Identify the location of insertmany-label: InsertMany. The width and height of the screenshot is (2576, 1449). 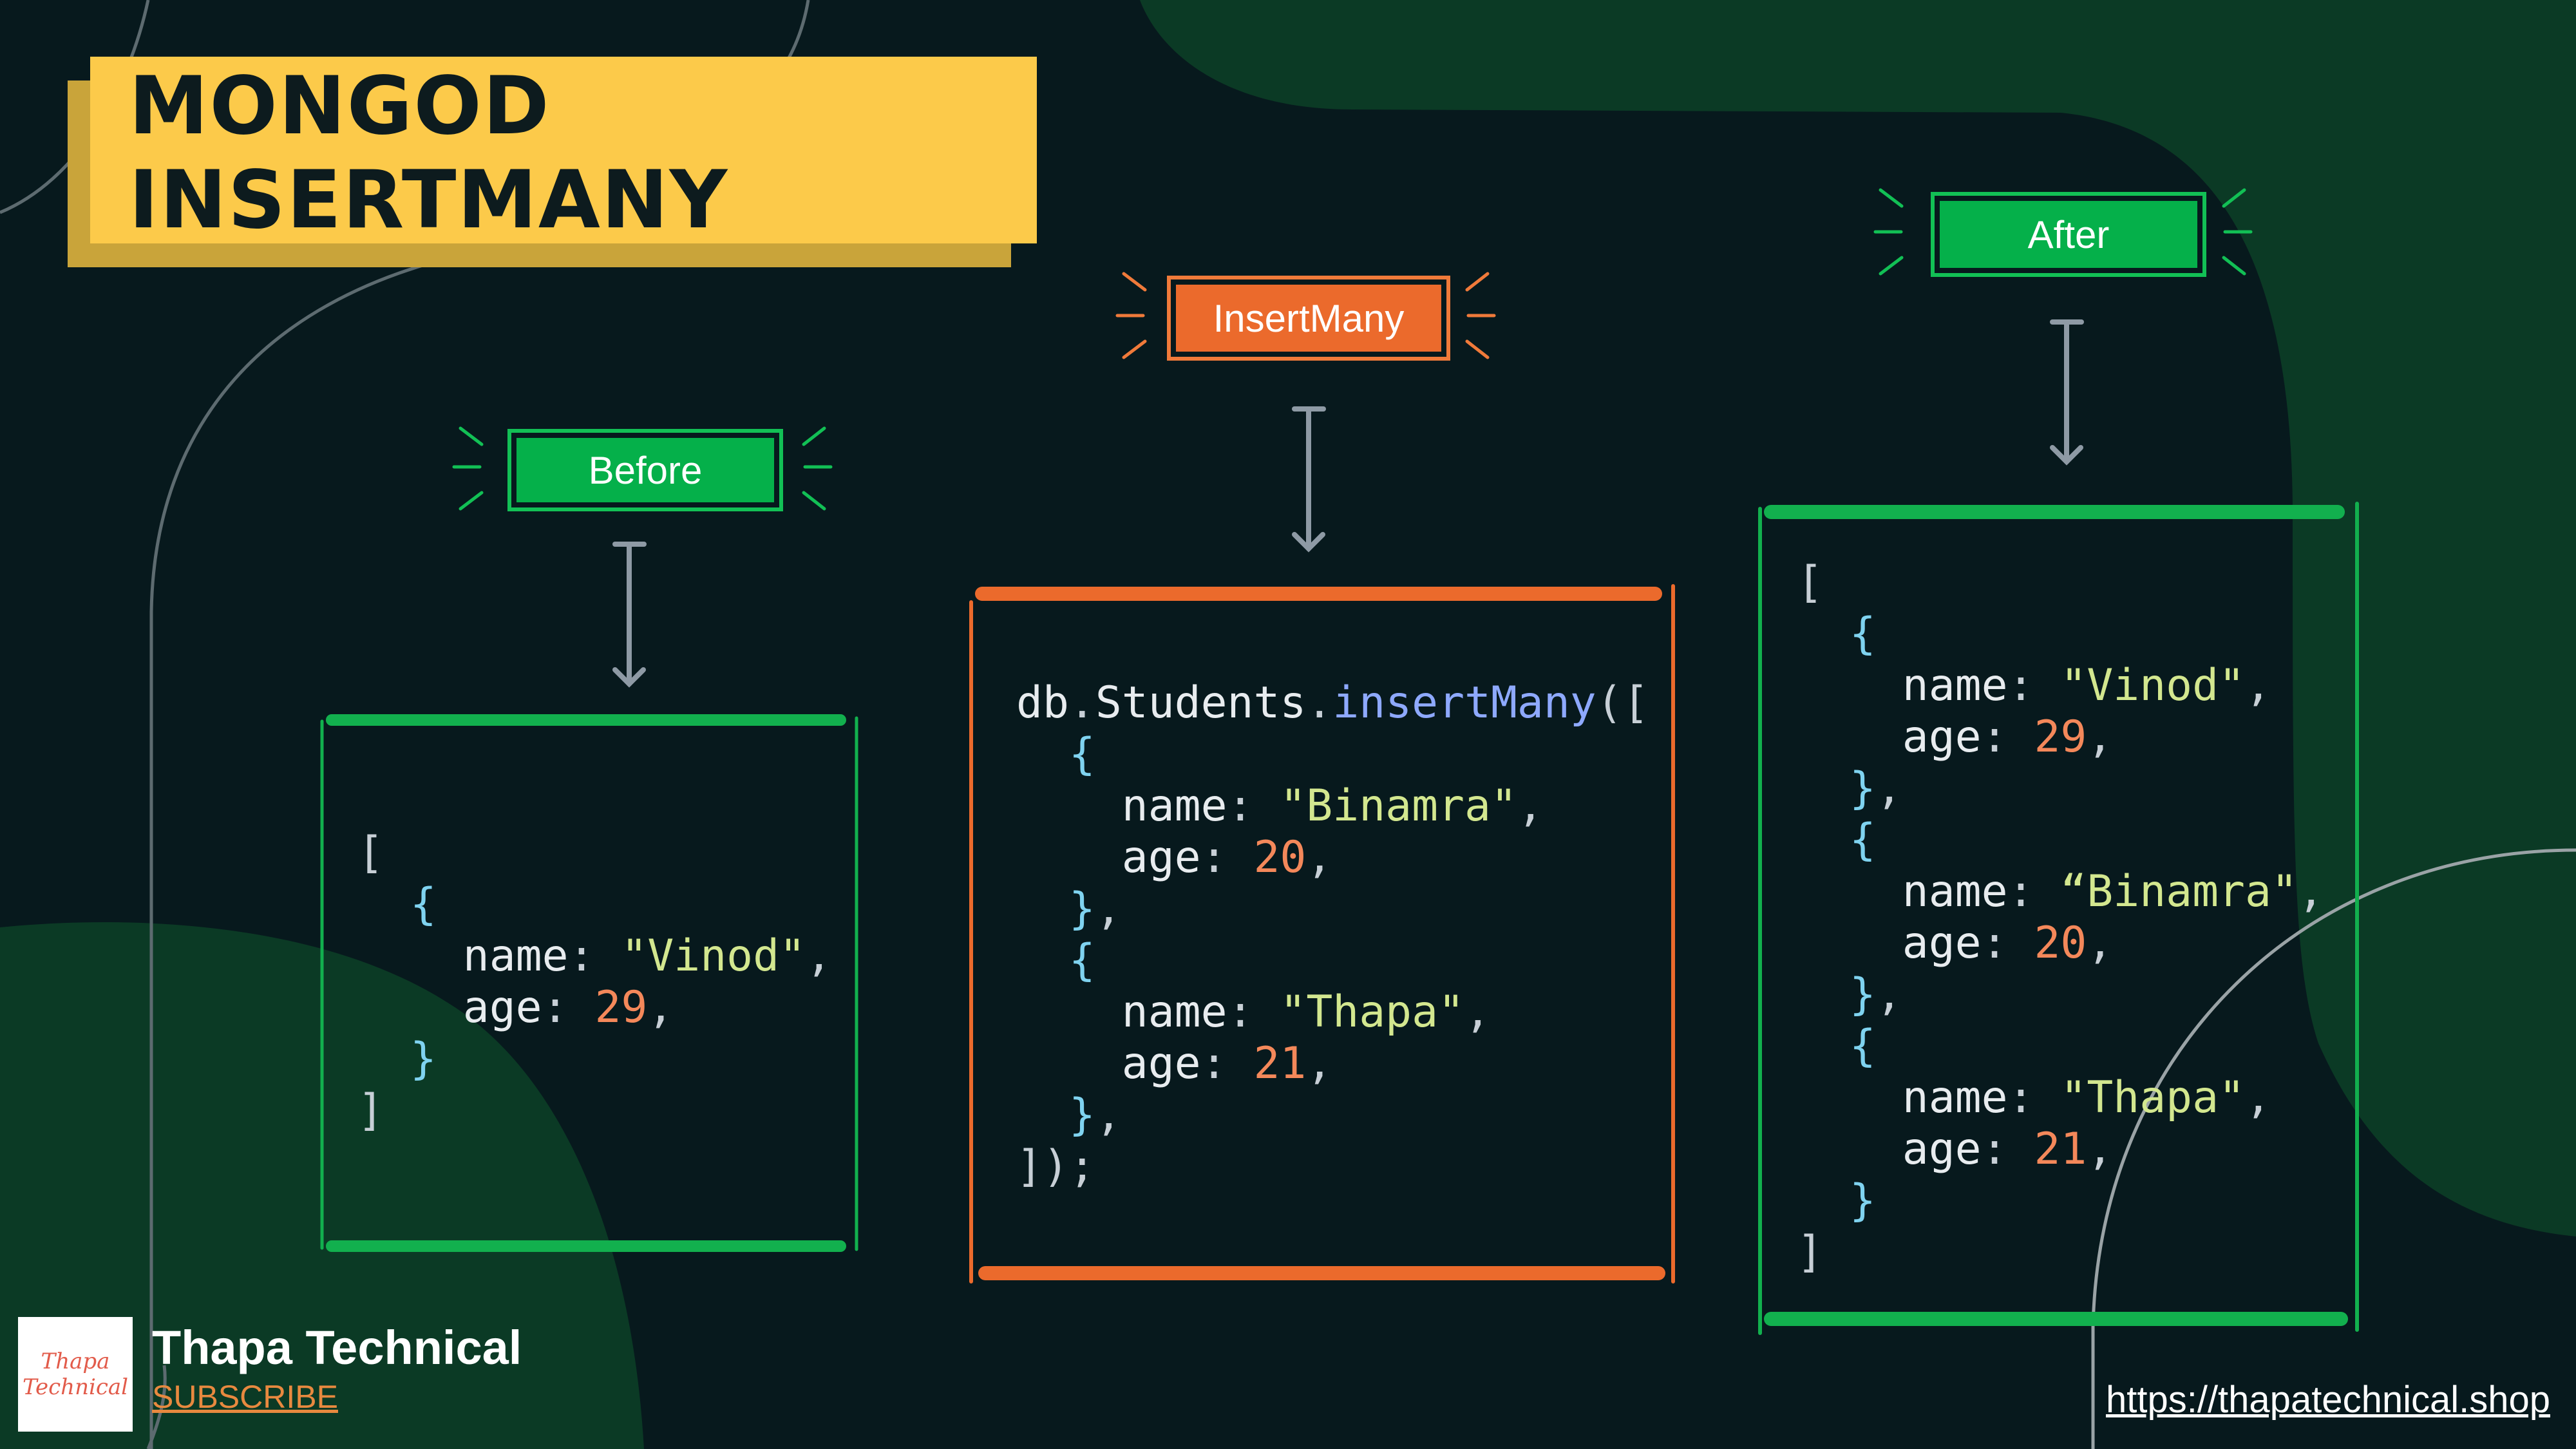
(1308, 318).